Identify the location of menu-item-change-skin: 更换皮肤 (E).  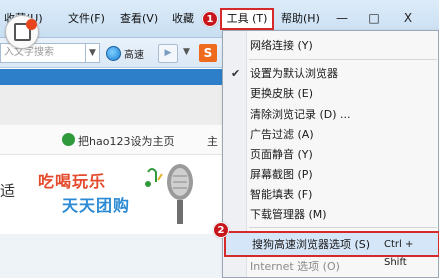
(331, 94).